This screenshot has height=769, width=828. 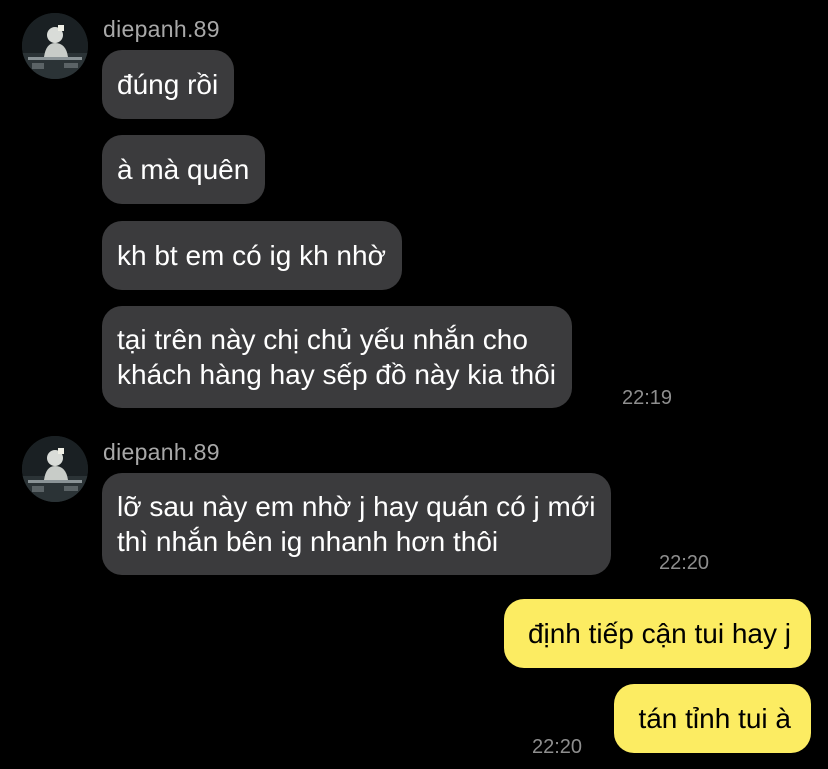 I want to click on message-text-line: thì nhắn bên ig nhanh hơn thôi, so click(x=308, y=541).